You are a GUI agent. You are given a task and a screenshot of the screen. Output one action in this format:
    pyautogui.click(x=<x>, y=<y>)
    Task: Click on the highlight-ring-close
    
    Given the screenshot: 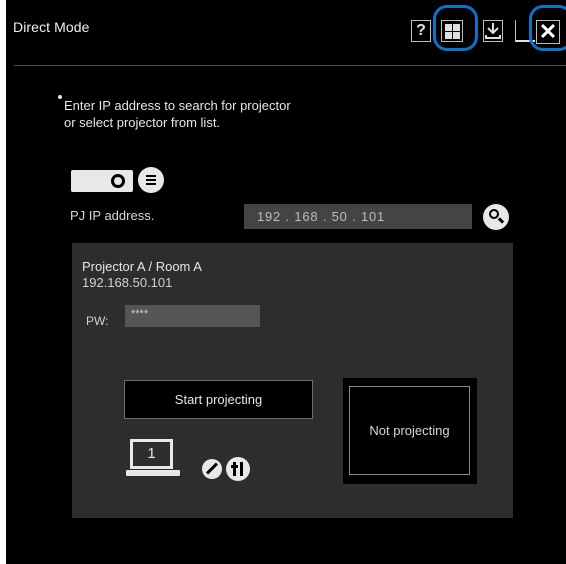 What is the action you would take?
    pyautogui.click(x=547, y=28)
    